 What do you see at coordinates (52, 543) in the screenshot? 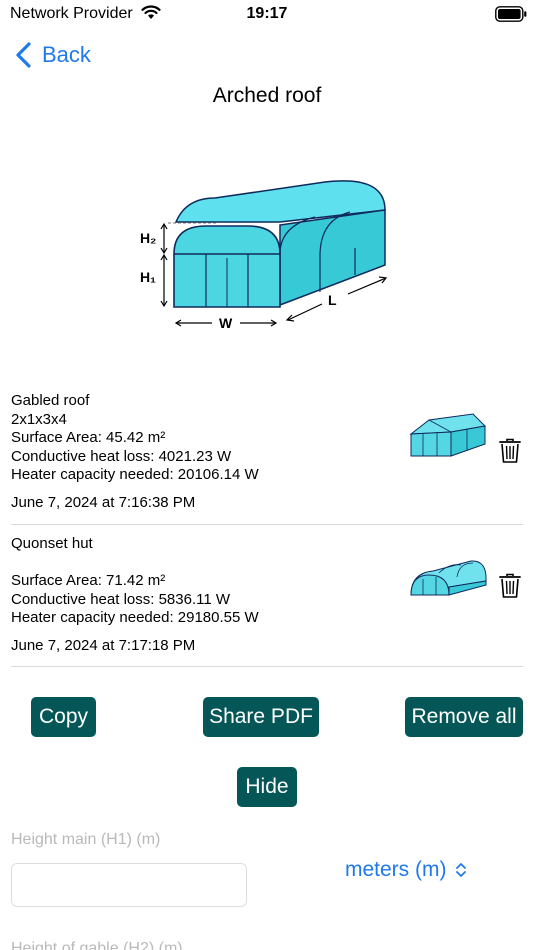
I see `item-name: Quonset hut` at bounding box center [52, 543].